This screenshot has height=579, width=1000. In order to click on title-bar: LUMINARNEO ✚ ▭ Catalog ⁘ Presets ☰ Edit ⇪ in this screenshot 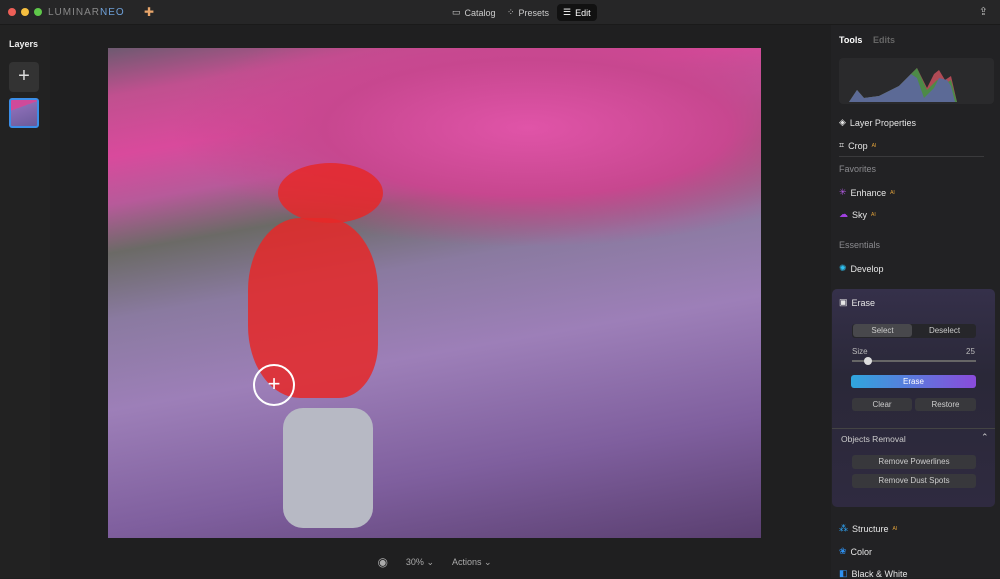, I will do `click(500, 12)`.